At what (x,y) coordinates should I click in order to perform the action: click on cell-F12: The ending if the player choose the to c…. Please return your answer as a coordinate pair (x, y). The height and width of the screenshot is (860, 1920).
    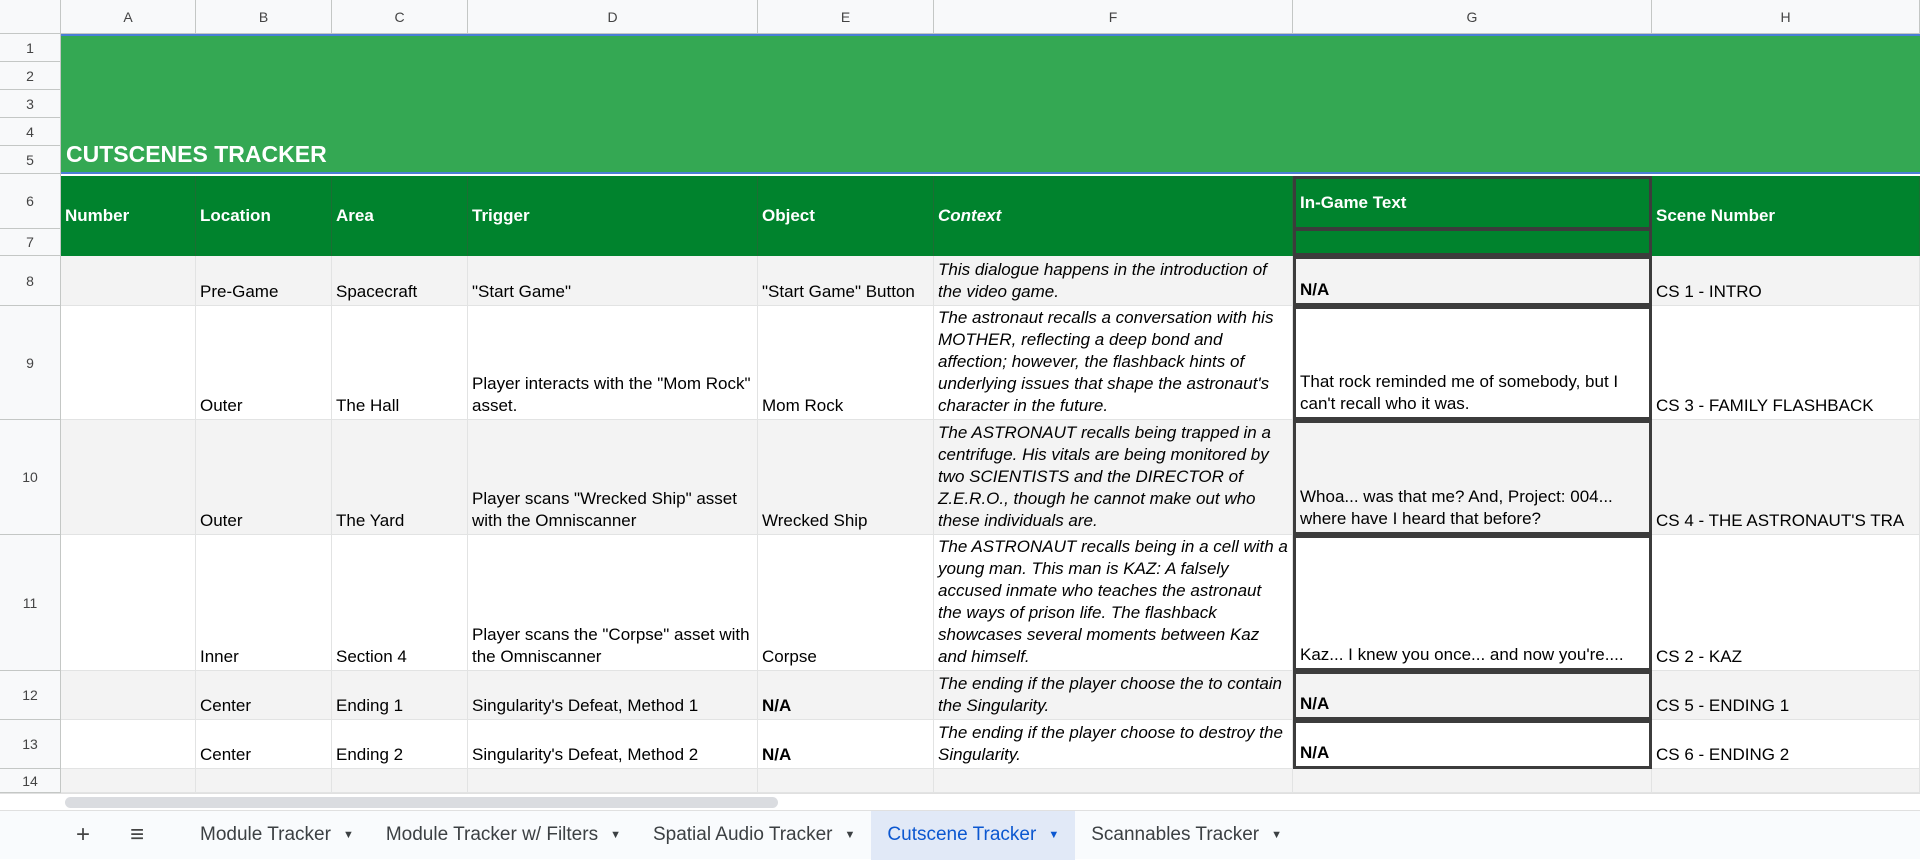
    Looking at the image, I should click on (1113, 695).